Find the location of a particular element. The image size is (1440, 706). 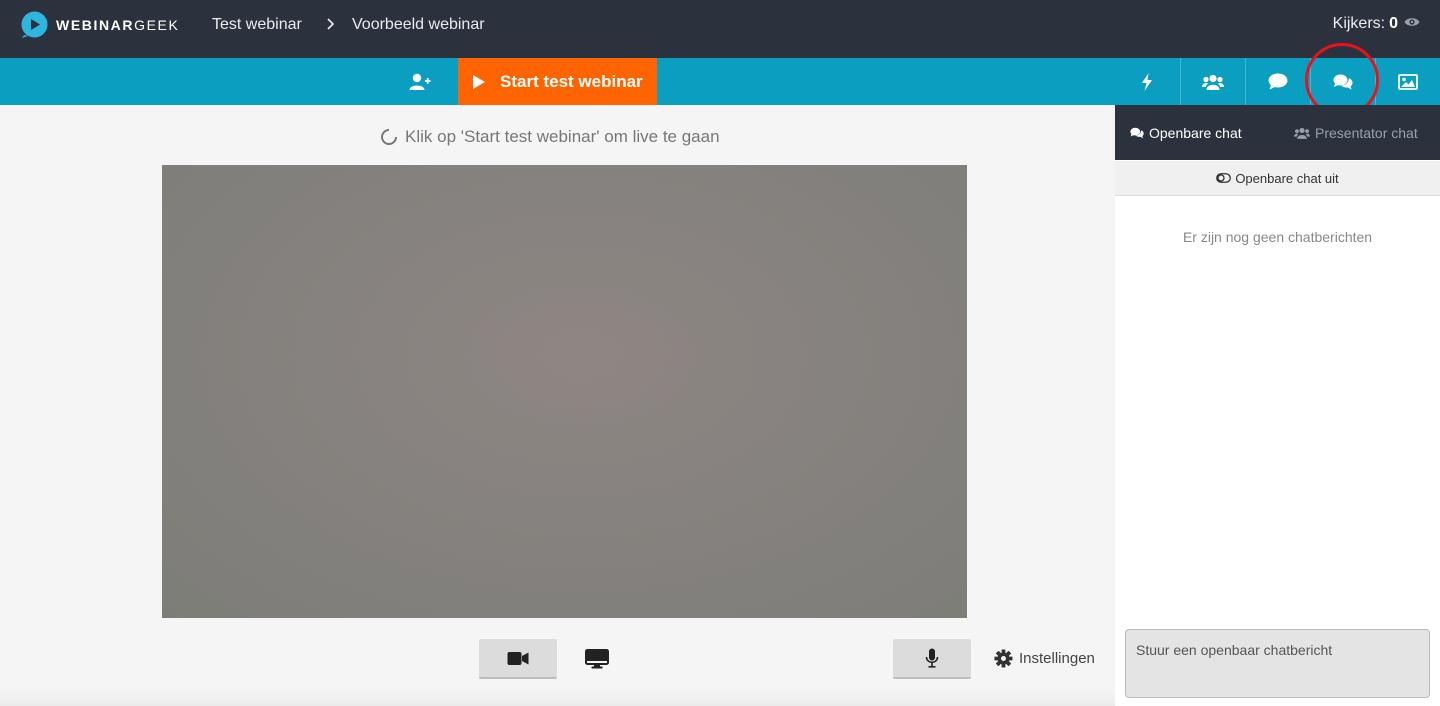

breadcrumb-test-webinar: Test webinar is located at coordinates (257, 25).